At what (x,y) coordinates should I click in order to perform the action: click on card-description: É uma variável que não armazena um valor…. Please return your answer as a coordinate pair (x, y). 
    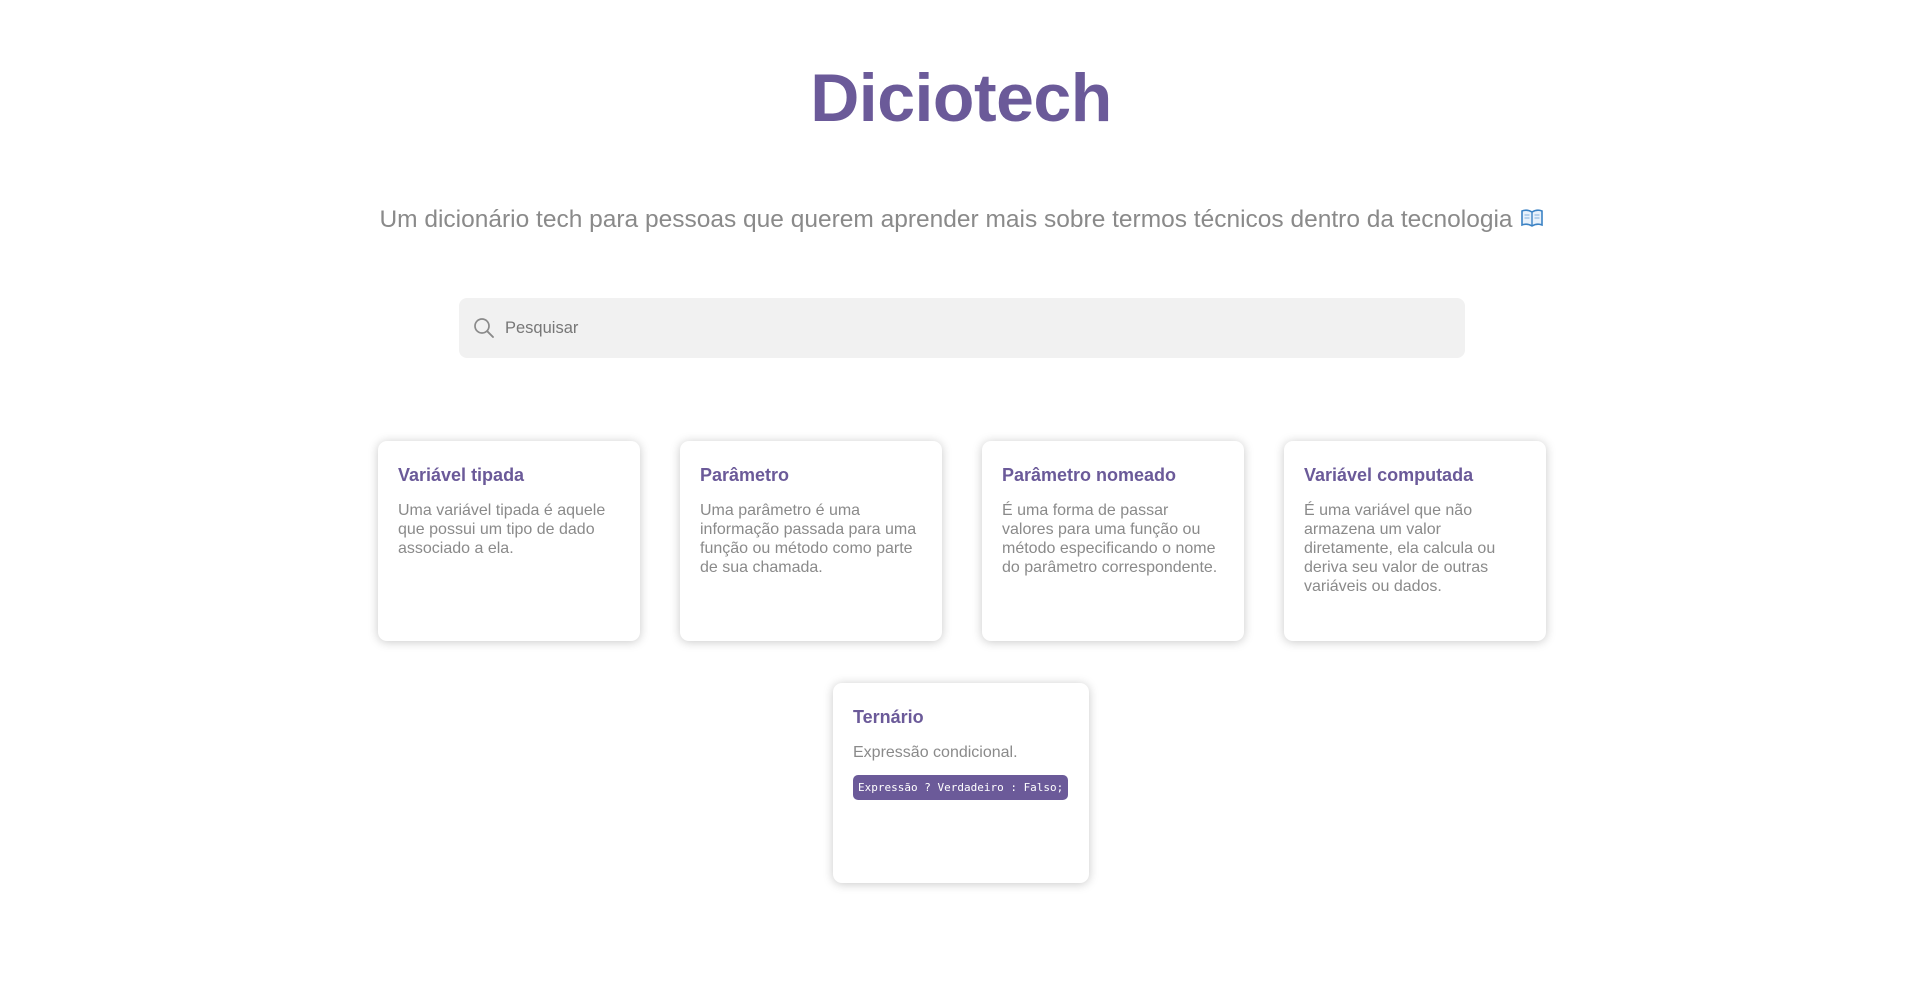
    Looking at the image, I should click on (1400, 548).